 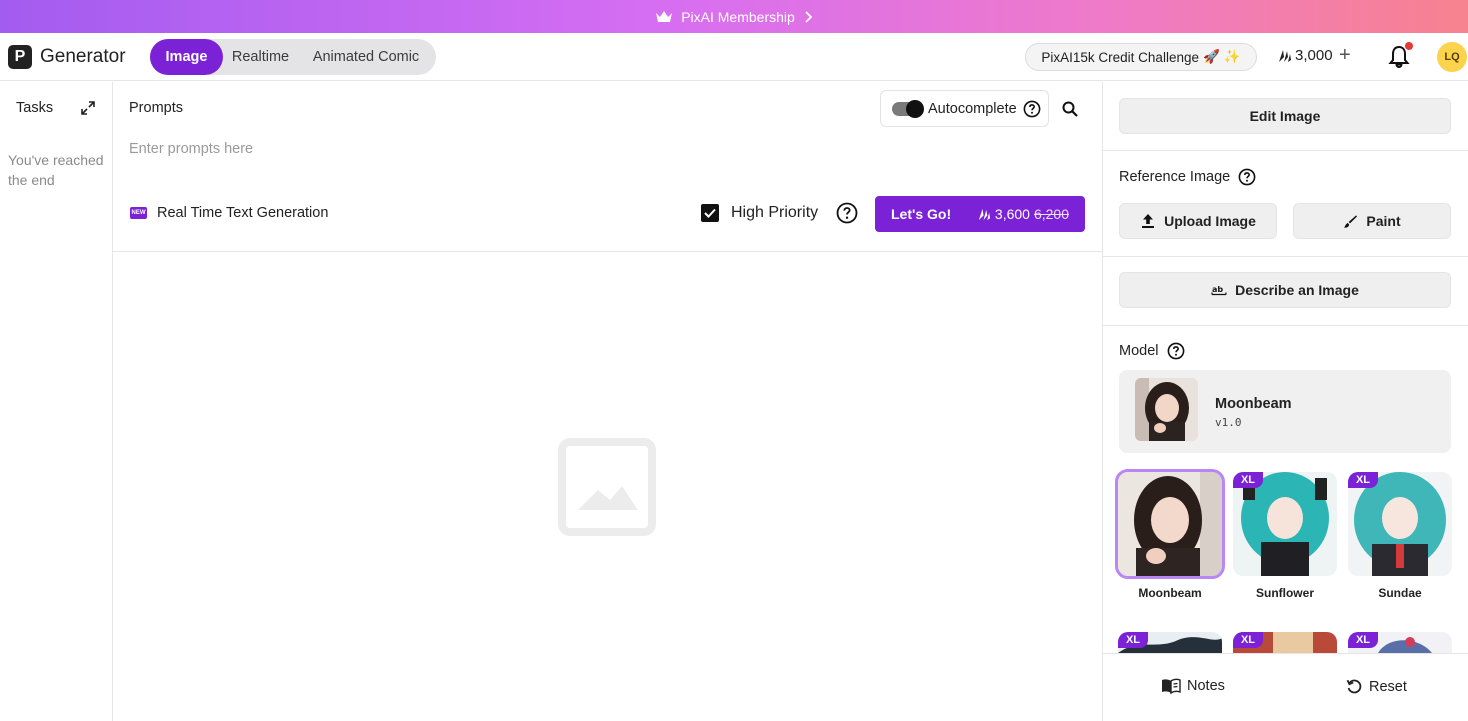 I want to click on reset-icon, so click(x=1354, y=686).